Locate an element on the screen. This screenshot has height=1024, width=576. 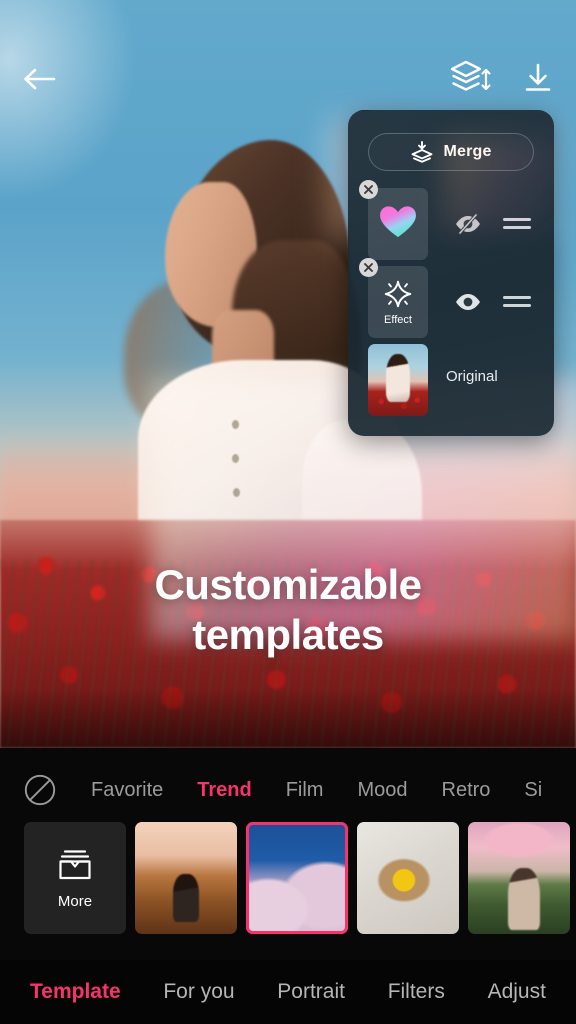
filter-tab-trend: Trend is located at coordinates (224, 790).